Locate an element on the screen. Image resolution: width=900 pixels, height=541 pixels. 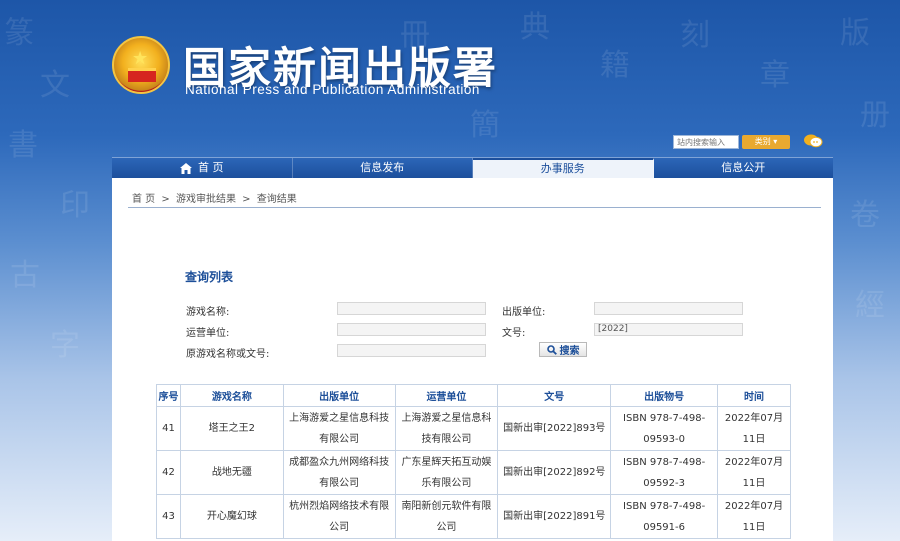
original-name-input is located at coordinates (411, 350).